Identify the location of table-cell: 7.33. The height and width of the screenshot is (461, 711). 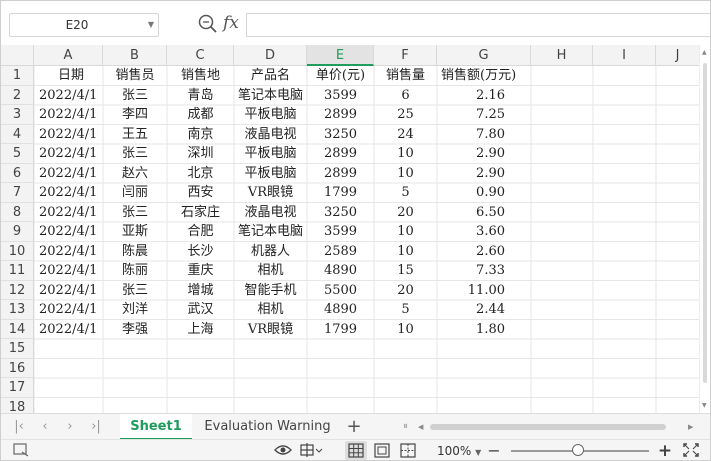
(484, 271).